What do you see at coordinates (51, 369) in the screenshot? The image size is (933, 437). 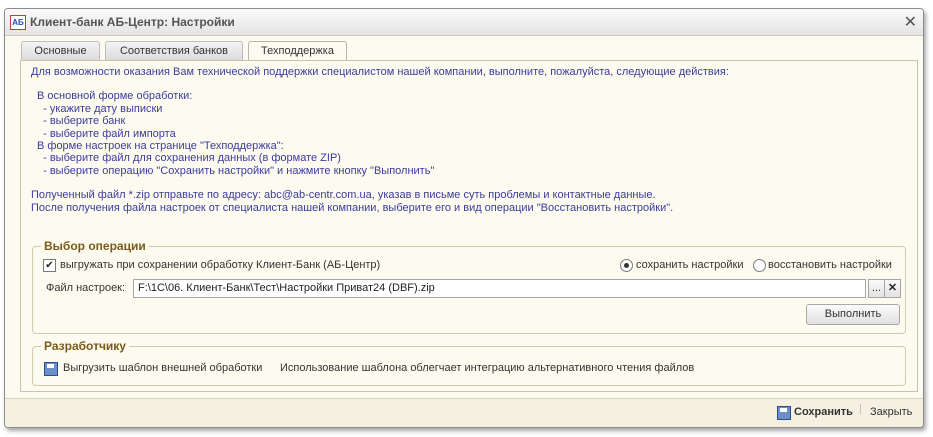 I see `disk-icon` at bounding box center [51, 369].